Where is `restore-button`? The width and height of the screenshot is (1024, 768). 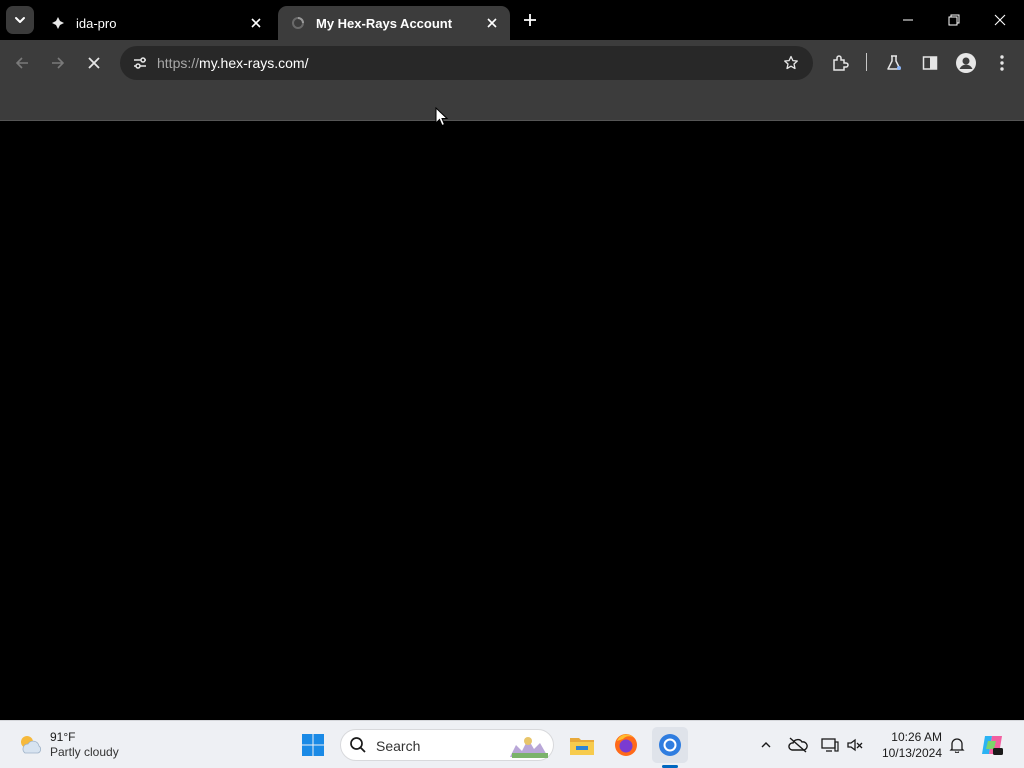 restore-button is located at coordinates (954, 20).